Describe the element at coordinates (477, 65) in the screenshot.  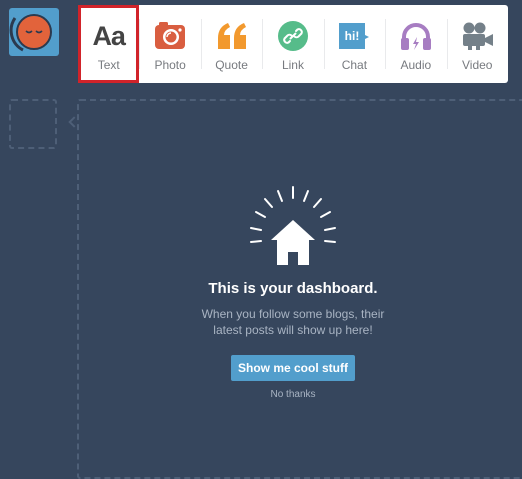
I see `post-video-label: Video` at that location.